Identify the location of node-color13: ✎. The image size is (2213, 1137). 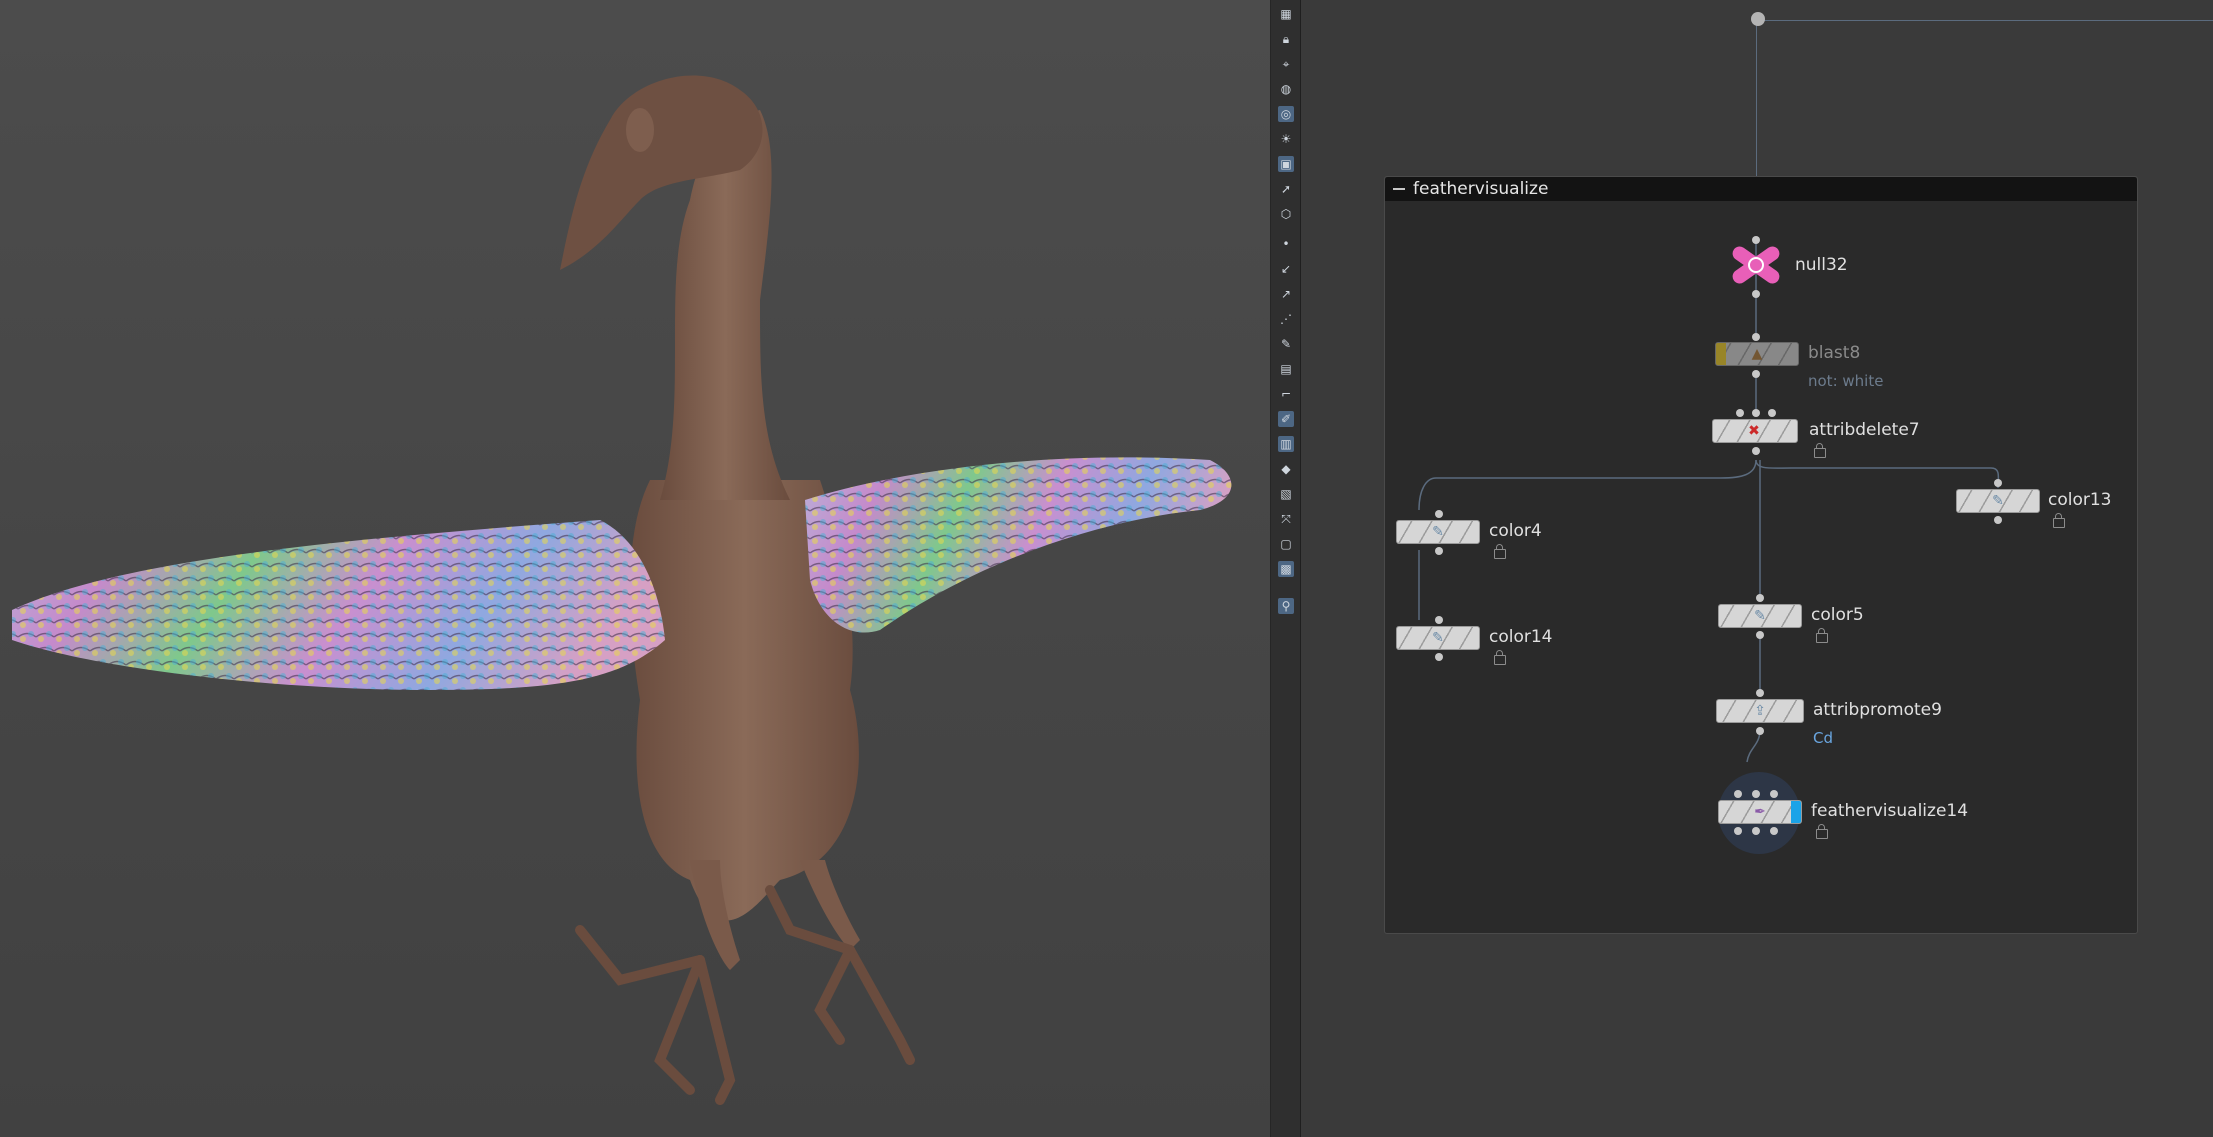
(1998, 501).